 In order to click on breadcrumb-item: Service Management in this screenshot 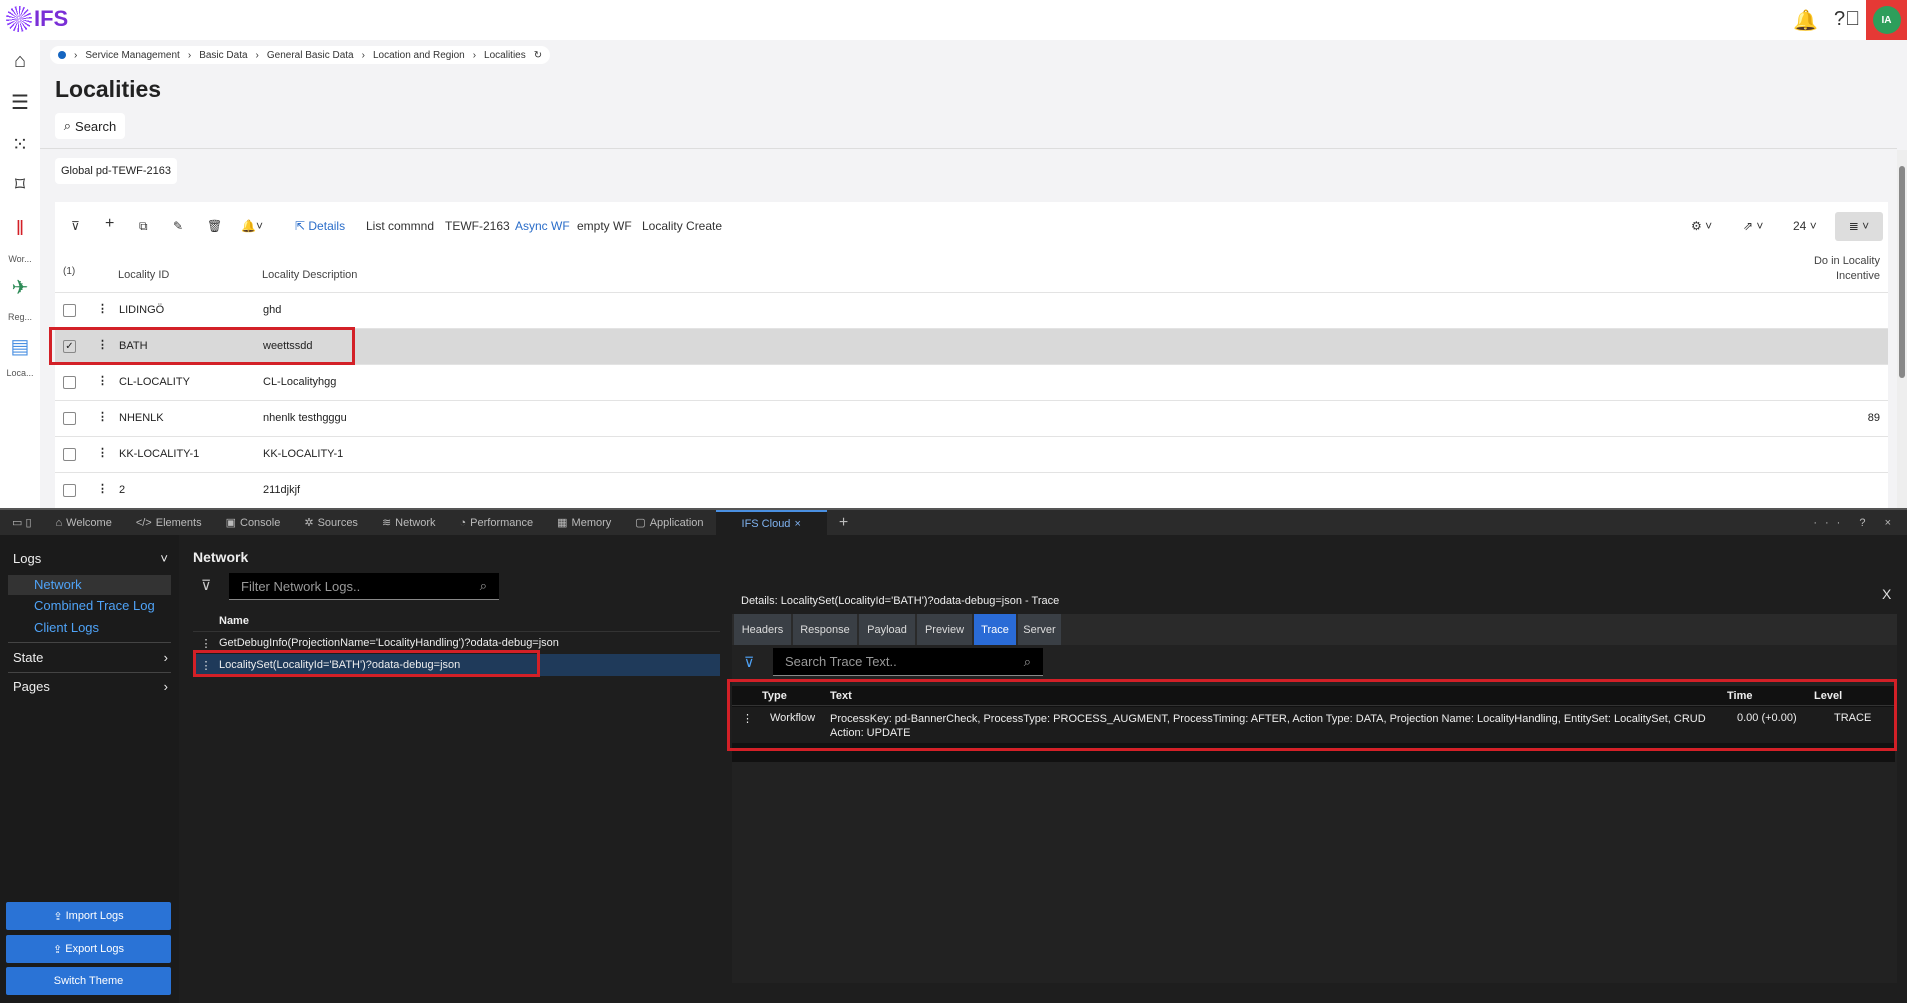, I will do `click(132, 55)`.